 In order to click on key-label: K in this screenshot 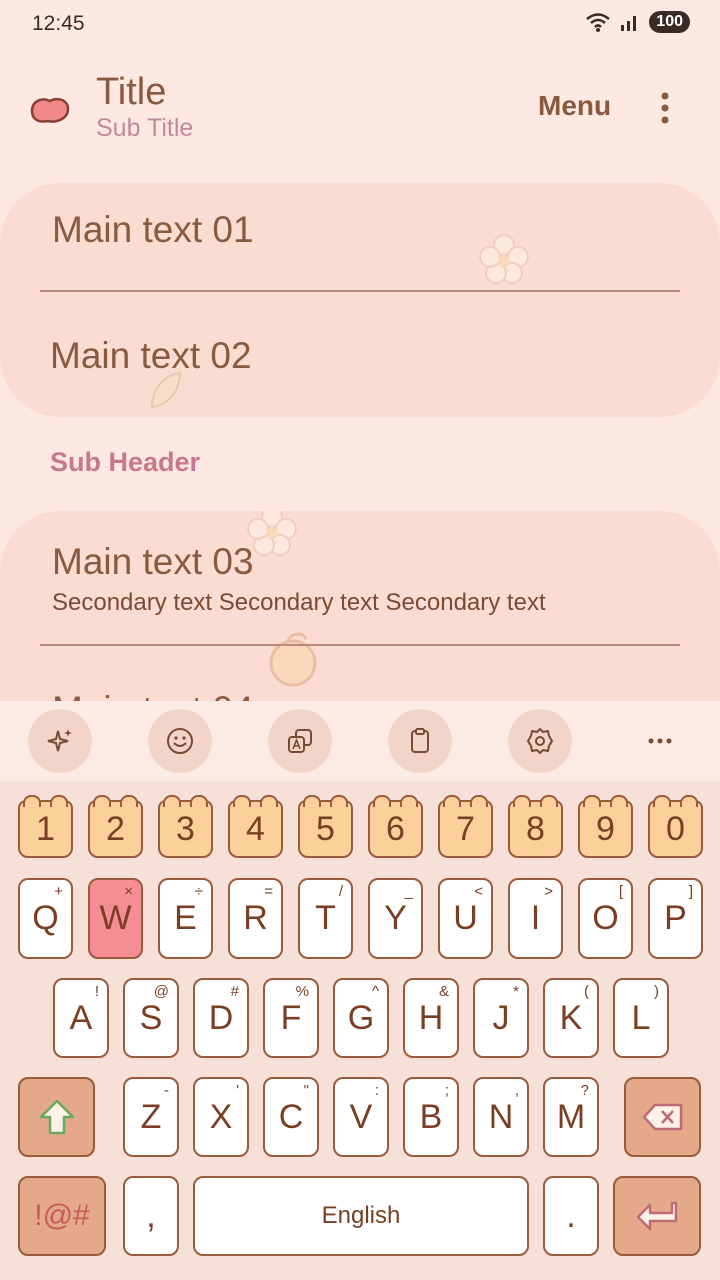, I will do `click(571, 1017)`.